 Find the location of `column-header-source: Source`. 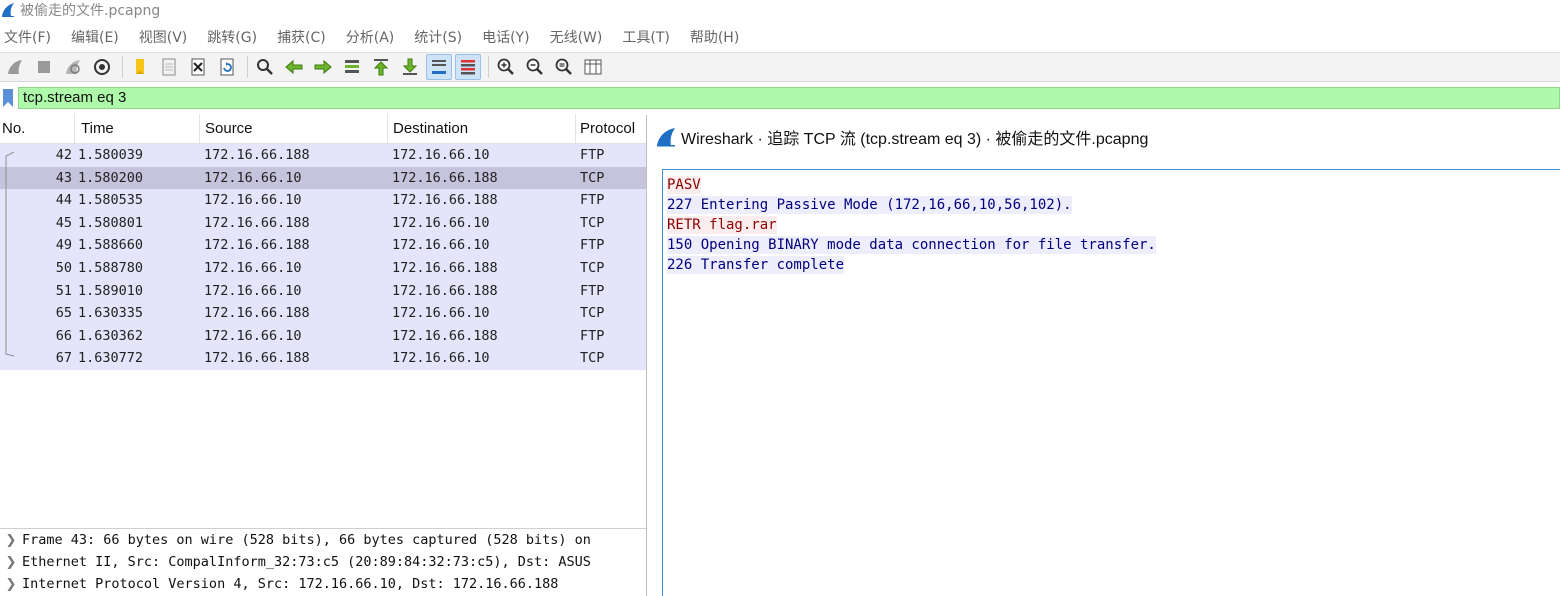

column-header-source: Source is located at coordinates (294, 128).